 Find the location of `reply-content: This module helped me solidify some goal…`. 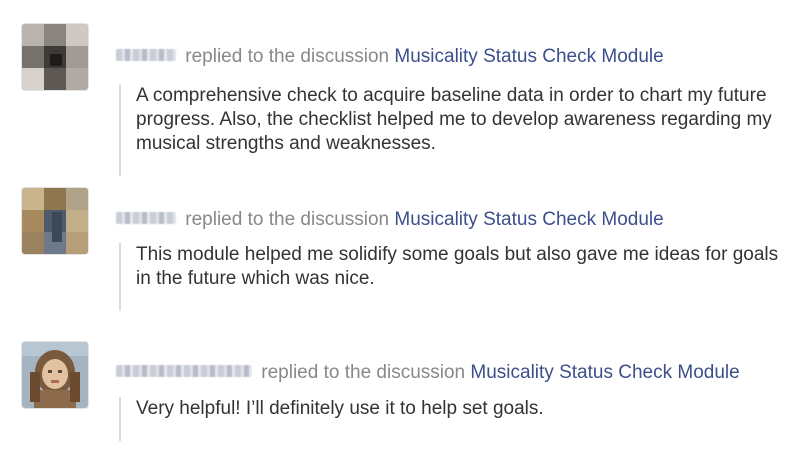

reply-content: This module helped me solidify some goal… is located at coordinates (452, 277).